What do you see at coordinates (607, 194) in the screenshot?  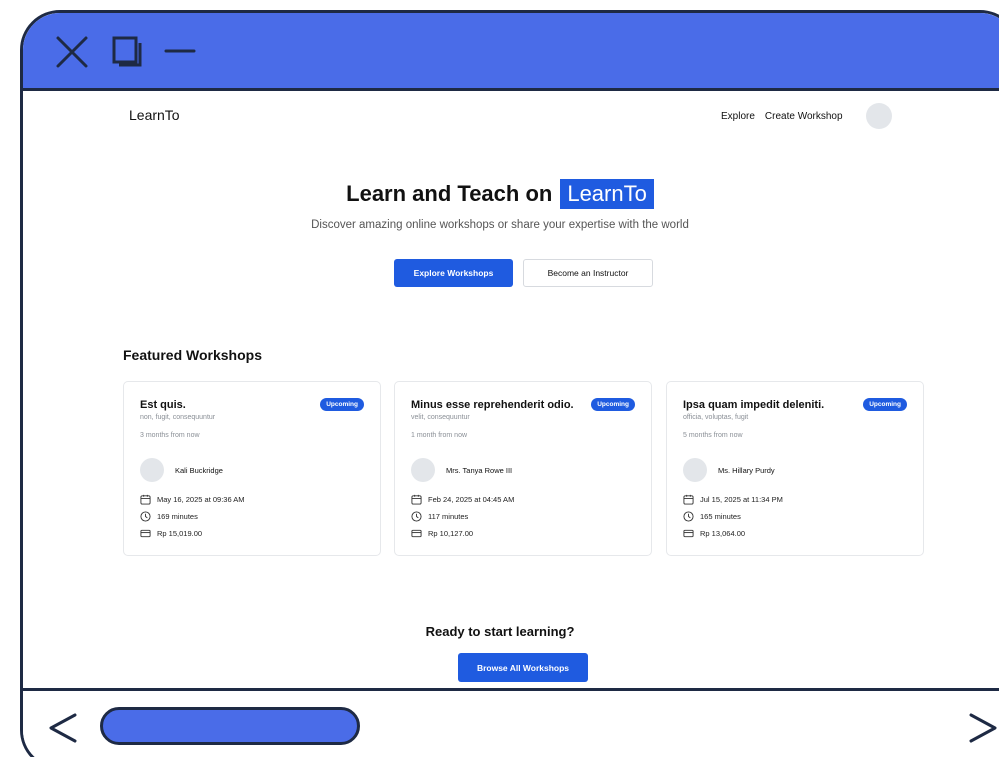 I see `hero-title-brand: LearnTo` at bounding box center [607, 194].